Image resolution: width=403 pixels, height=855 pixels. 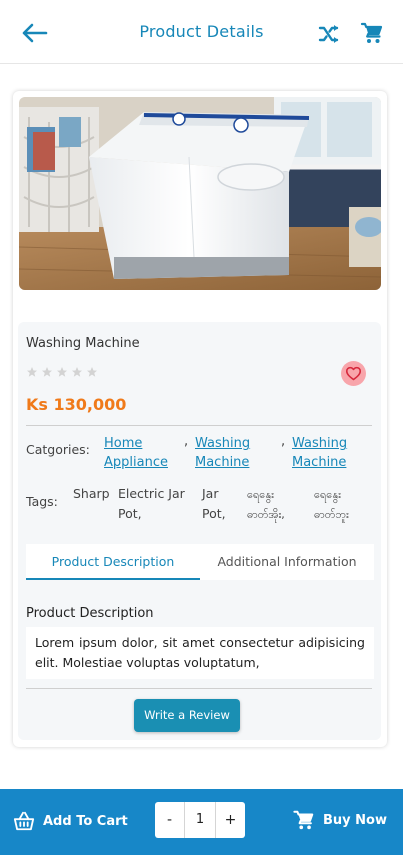 What do you see at coordinates (76, 404) in the screenshot?
I see `product-price: Ks 130,000` at bounding box center [76, 404].